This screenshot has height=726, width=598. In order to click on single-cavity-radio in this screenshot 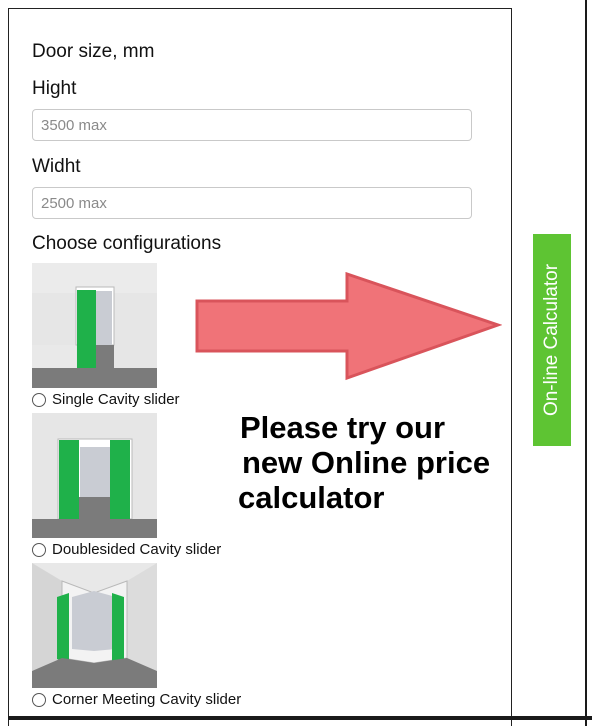, I will do `click(39, 399)`.